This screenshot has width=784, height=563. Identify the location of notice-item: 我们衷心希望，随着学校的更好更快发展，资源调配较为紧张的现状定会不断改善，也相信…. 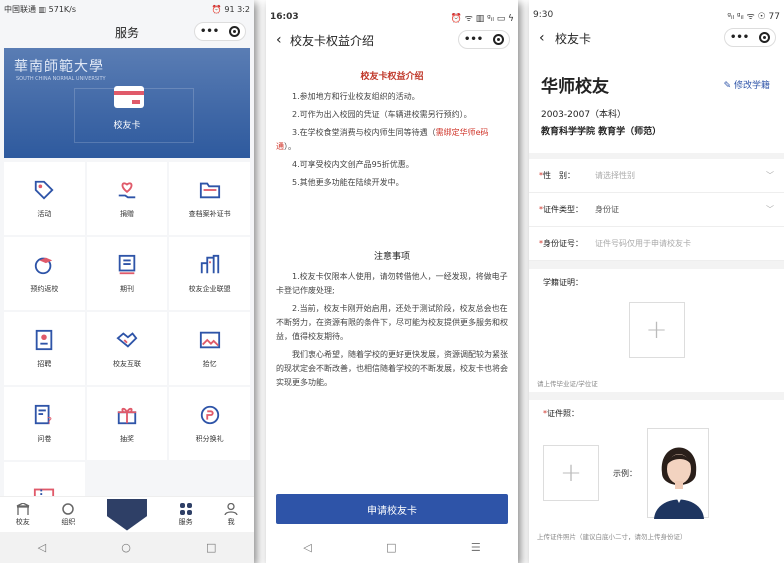
(392, 368).